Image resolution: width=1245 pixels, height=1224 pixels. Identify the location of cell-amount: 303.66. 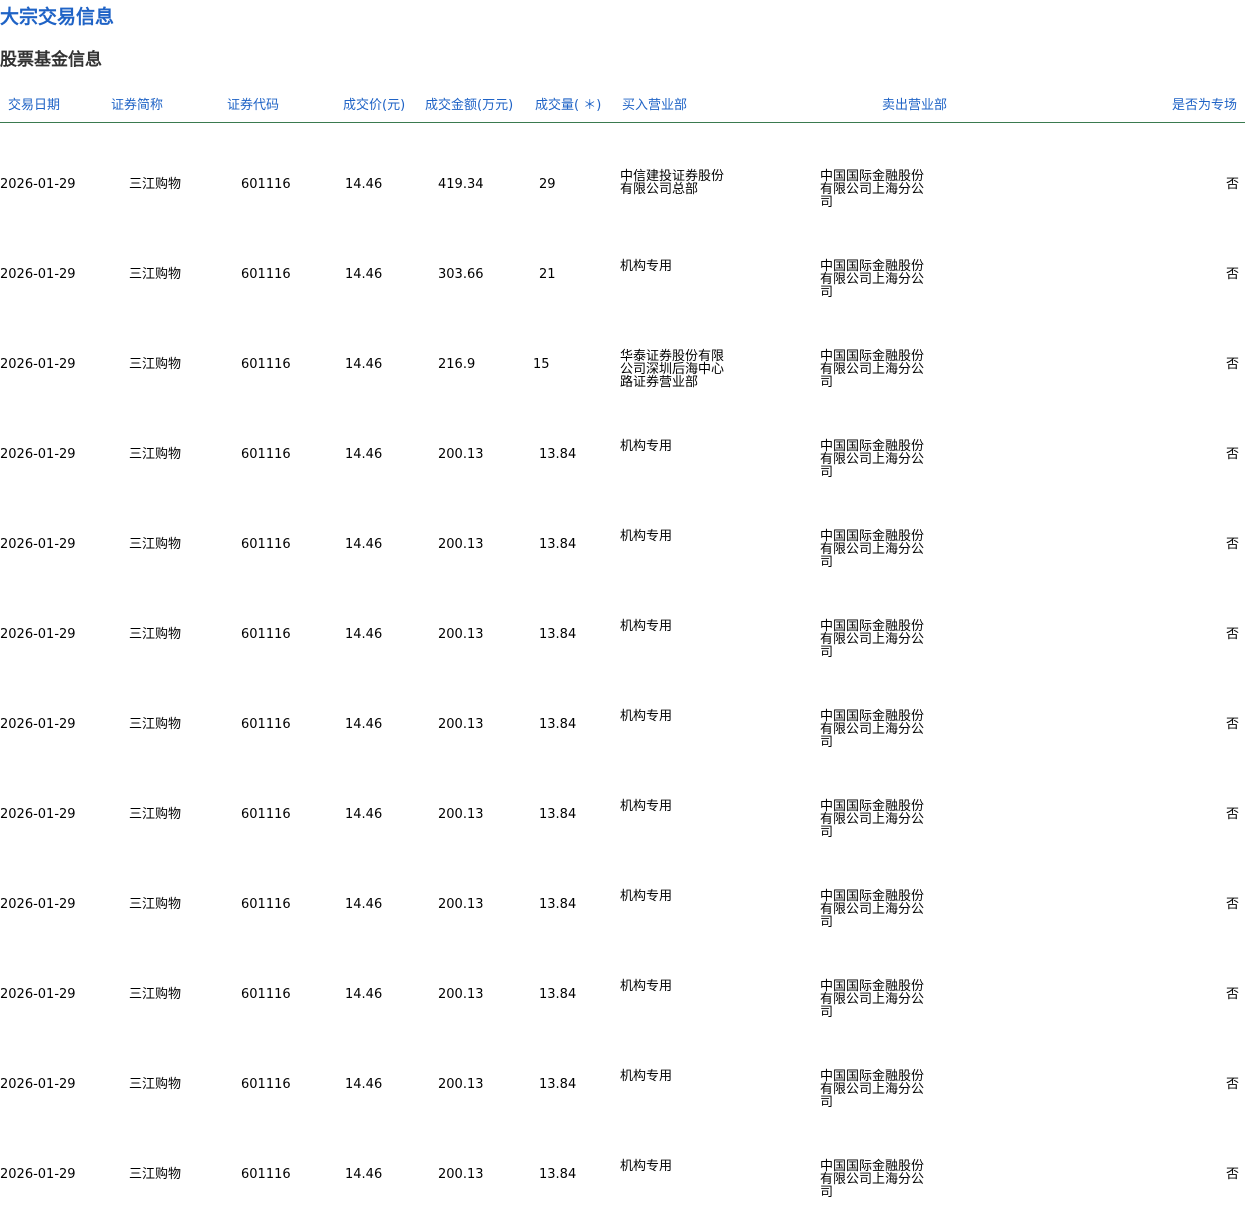
(461, 274).